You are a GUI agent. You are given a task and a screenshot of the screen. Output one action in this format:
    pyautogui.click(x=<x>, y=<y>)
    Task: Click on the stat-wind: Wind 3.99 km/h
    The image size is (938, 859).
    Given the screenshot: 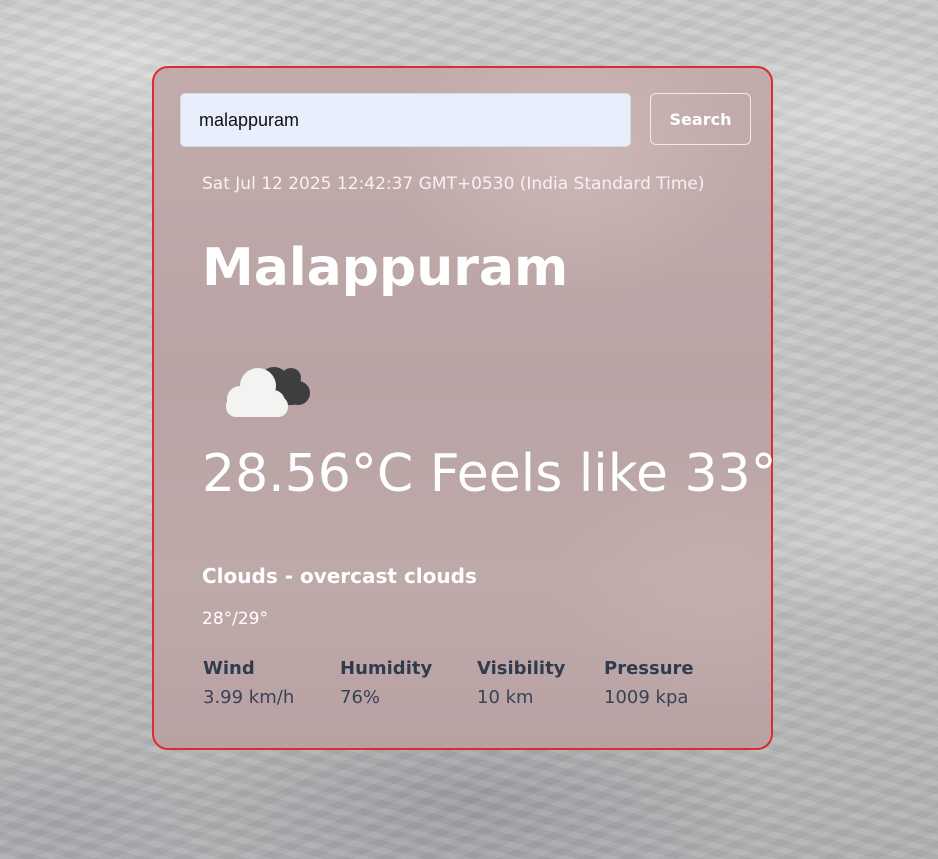 What is the action you would take?
    pyautogui.click(x=248, y=683)
    